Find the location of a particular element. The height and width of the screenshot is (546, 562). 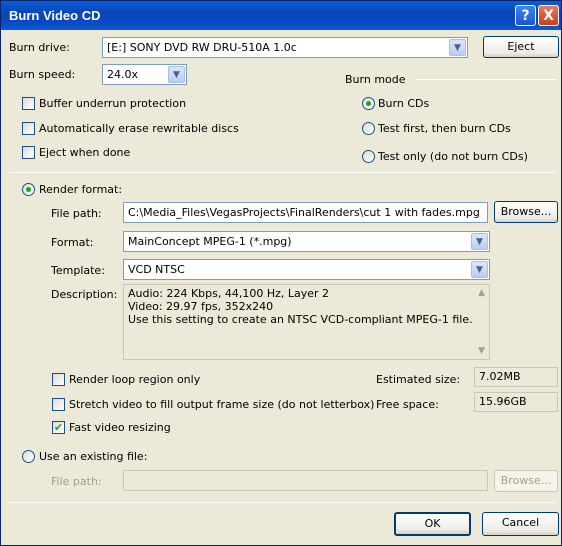

description-line: Video: 29.97 fps, 352x240 is located at coordinates (201, 306).